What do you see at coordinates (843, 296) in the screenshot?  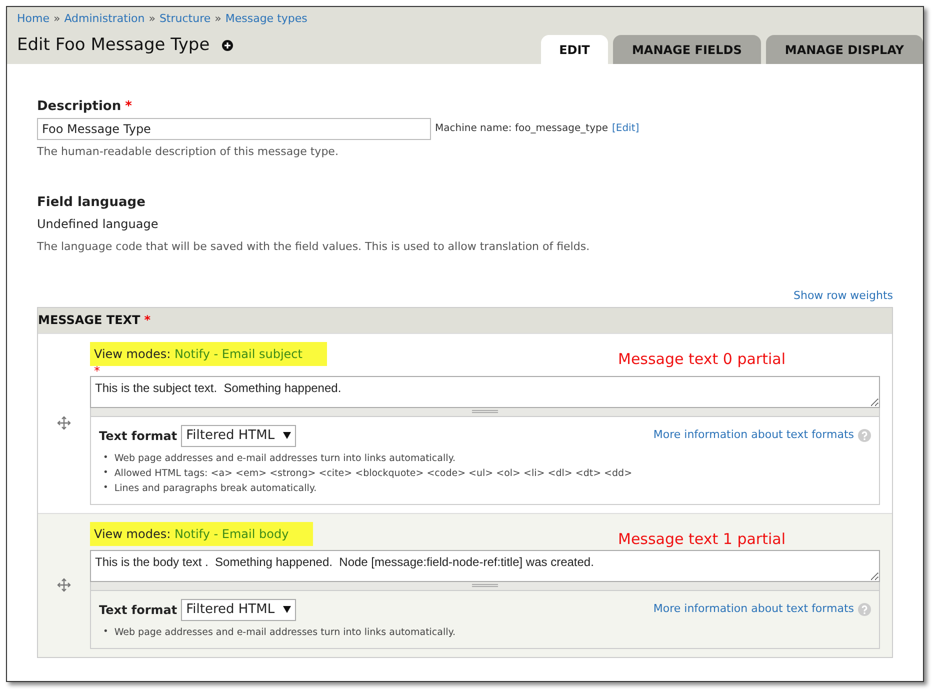 I see `show-row-weights-link: Show row weights` at bounding box center [843, 296].